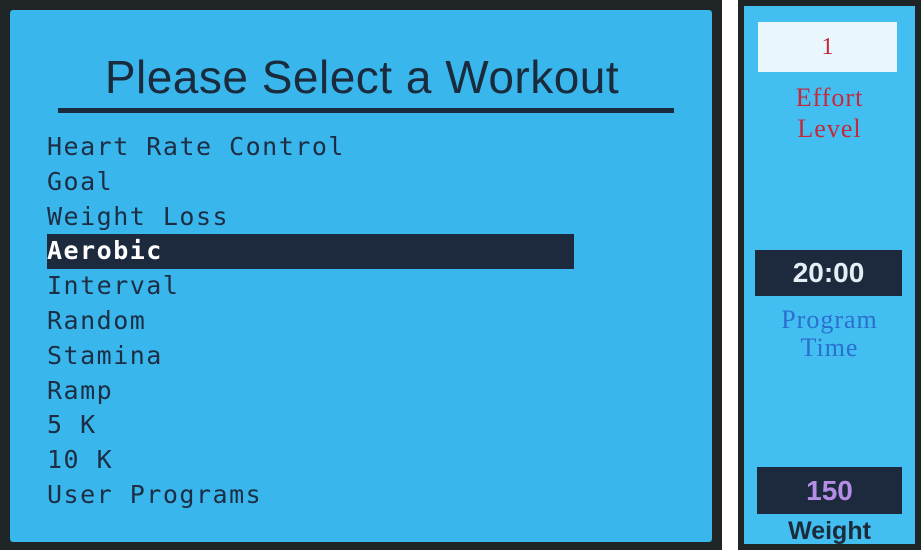 This screenshot has height=550, width=921. Describe the element at coordinates (80, 390) in the screenshot. I see `workout-item-label: Ramp` at that location.